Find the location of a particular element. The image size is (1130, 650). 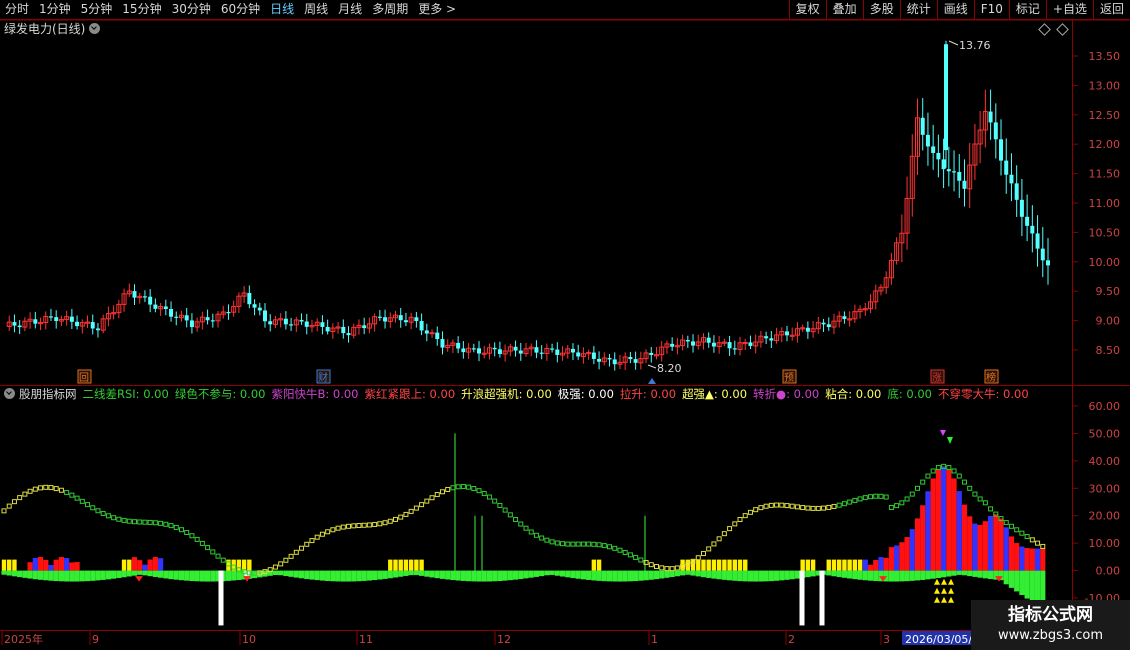

yellow-triangle-icon is located at coordinates (951, 590).